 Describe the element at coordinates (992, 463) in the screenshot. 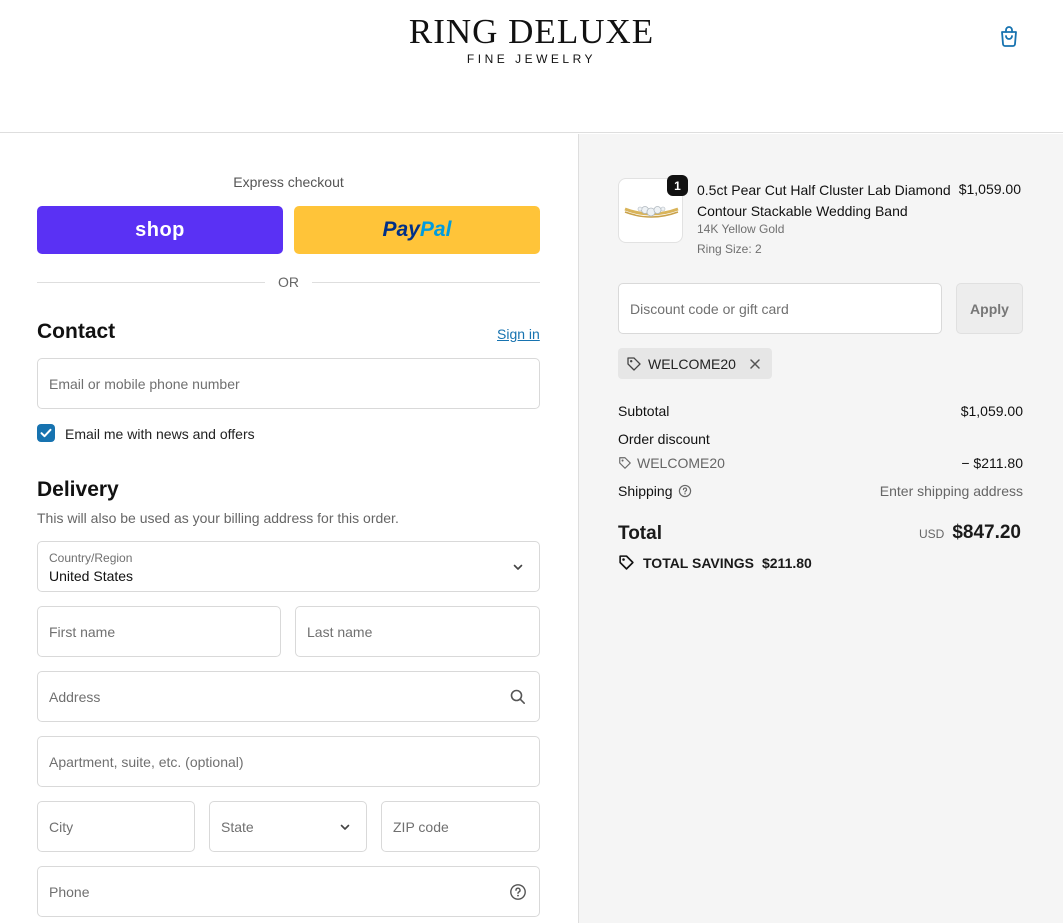

I see `discount-value: − $211.80` at that location.